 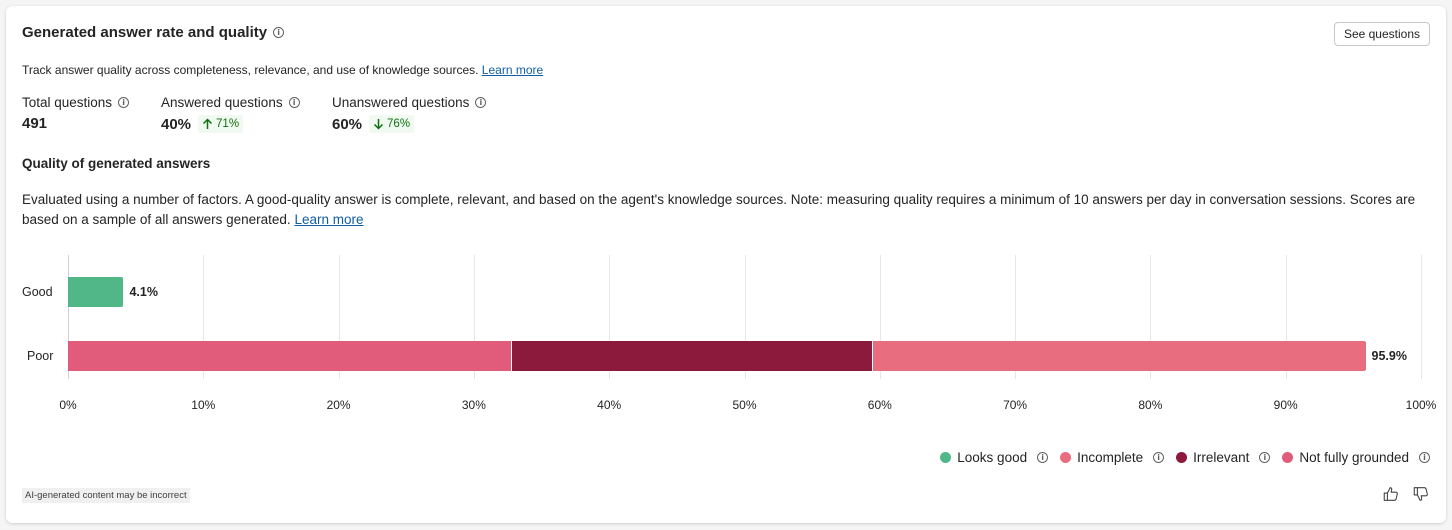 What do you see at coordinates (609, 405) in the screenshot?
I see `x-tick-label: 40%` at bounding box center [609, 405].